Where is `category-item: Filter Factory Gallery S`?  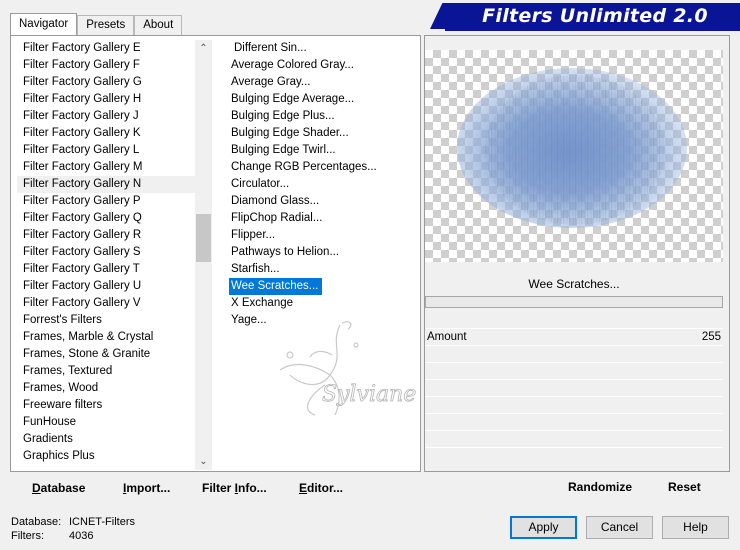 category-item: Filter Factory Gallery S is located at coordinates (106, 252).